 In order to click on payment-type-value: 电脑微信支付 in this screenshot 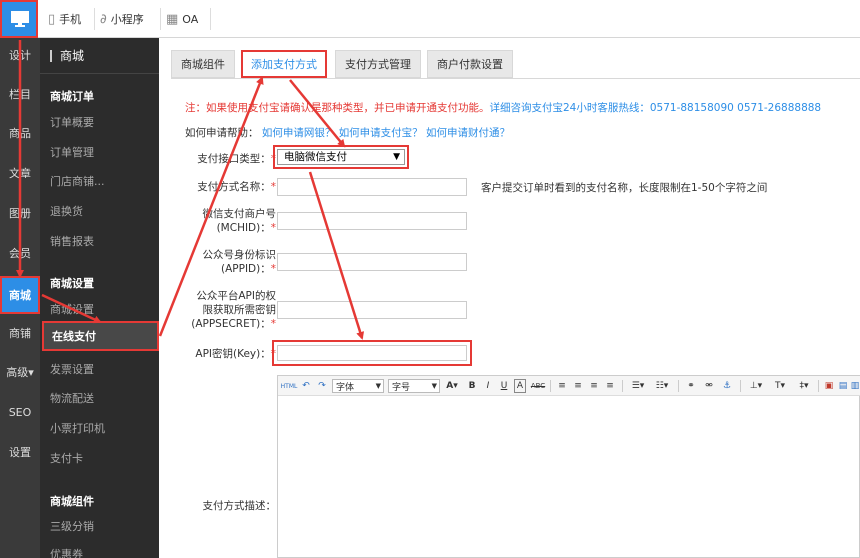, I will do `click(315, 157)`.